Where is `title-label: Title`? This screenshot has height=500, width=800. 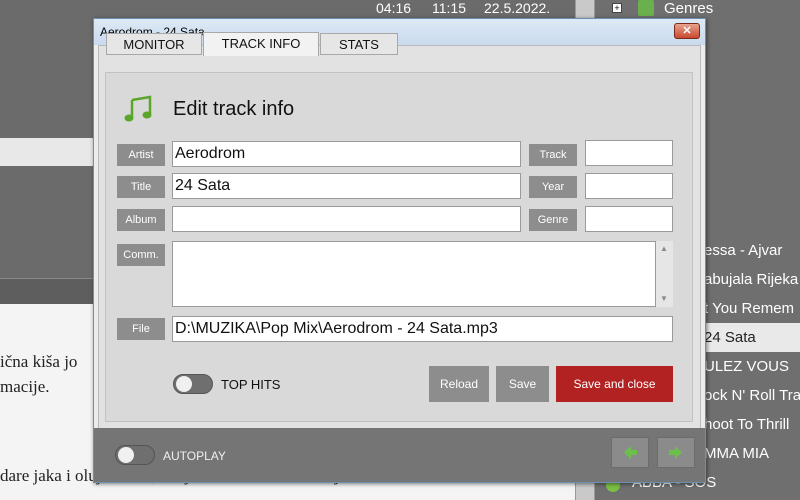 title-label: Title is located at coordinates (141, 187).